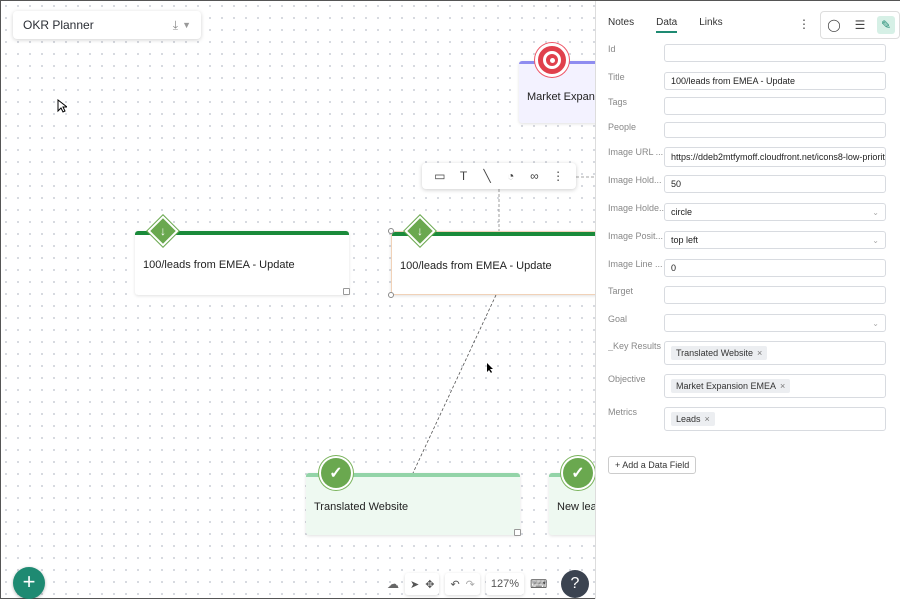  What do you see at coordinates (440, 176) in the screenshot?
I see `shape-style-icon: ▭` at bounding box center [440, 176].